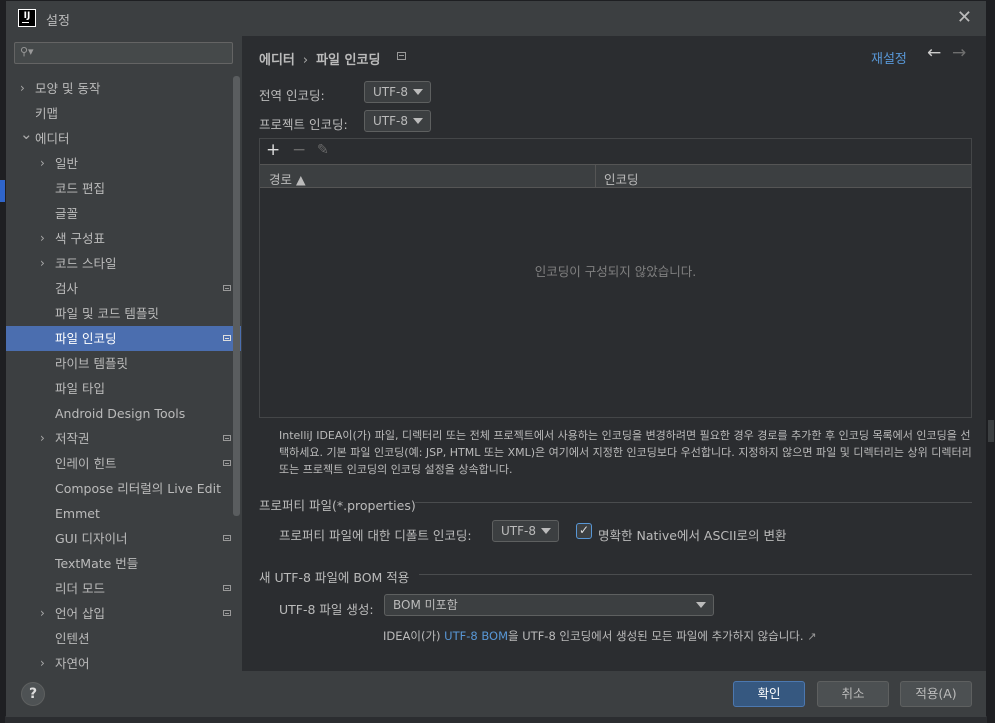  I want to click on bom-info-prefix: IDEA이(가), so click(414, 636).